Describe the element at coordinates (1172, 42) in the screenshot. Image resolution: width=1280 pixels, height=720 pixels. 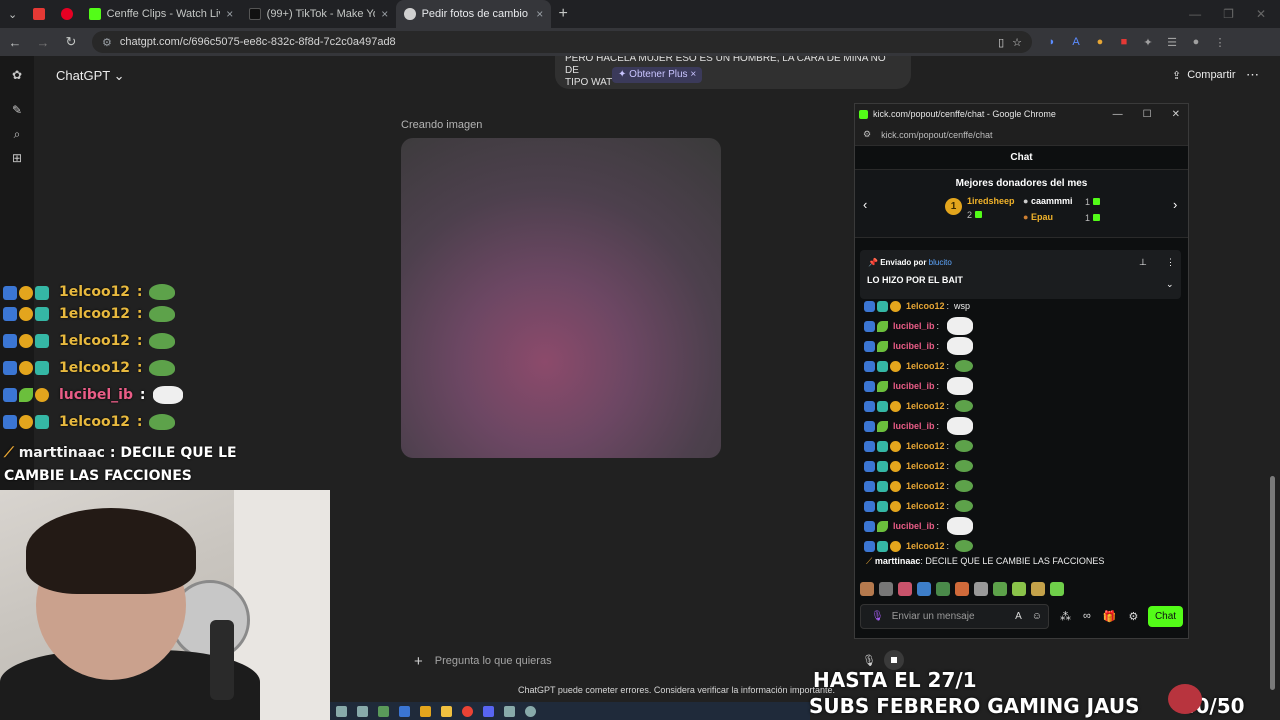
I see `sidebar-icon: ☰` at that location.